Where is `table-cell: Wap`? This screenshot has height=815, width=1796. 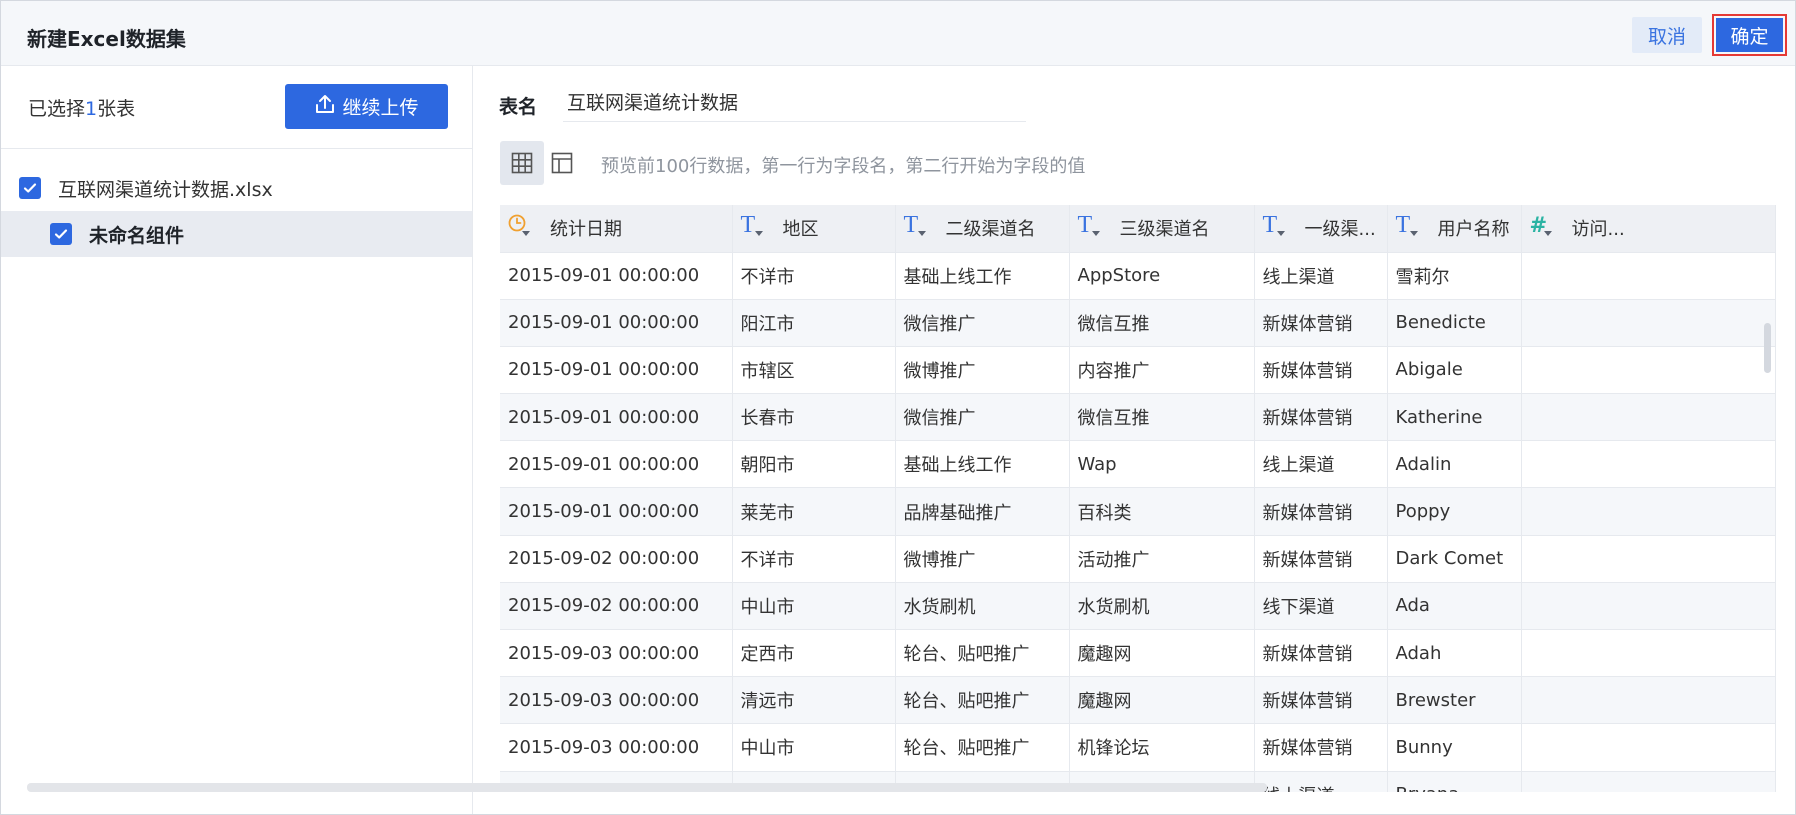
table-cell: Wap is located at coordinates (1162, 464).